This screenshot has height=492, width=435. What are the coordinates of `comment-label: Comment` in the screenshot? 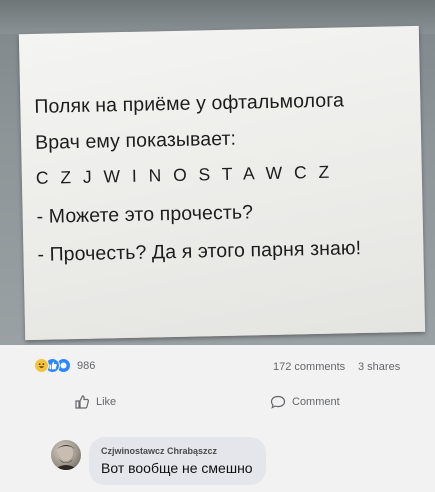 It's located at (316, 402).